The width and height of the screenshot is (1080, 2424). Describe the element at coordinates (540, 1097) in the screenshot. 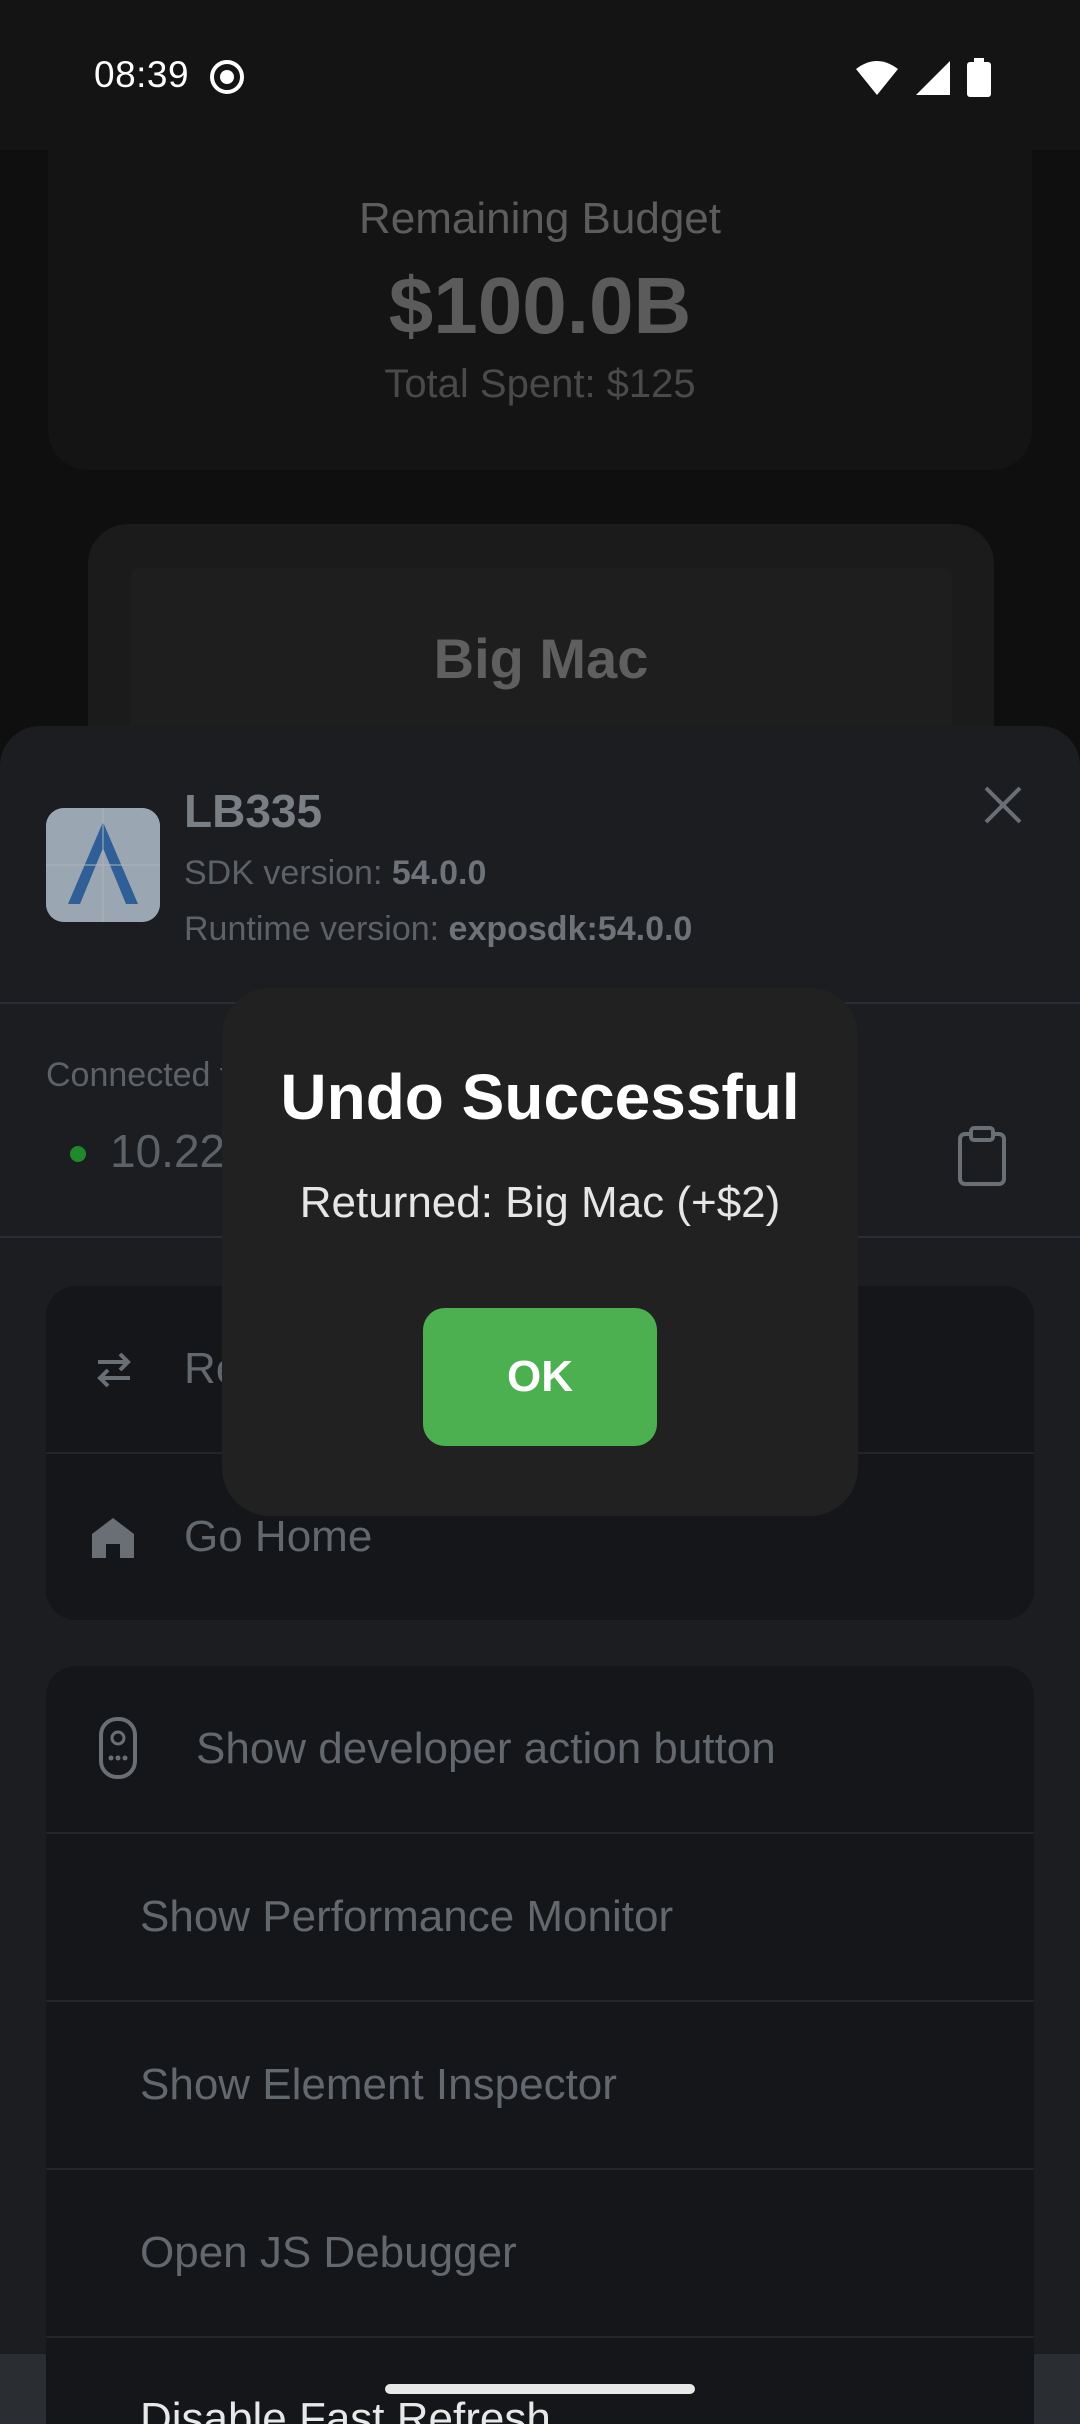

I see `dialog-title: Undo Successful` at that location.